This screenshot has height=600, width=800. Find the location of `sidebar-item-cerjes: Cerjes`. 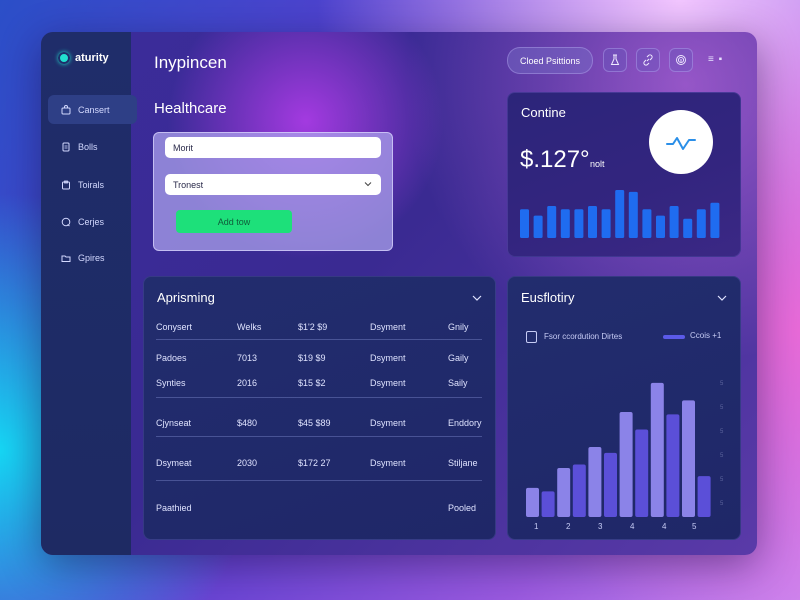

sidebar-item-cerjes: Cerjes is located at coordinates (92, 221).